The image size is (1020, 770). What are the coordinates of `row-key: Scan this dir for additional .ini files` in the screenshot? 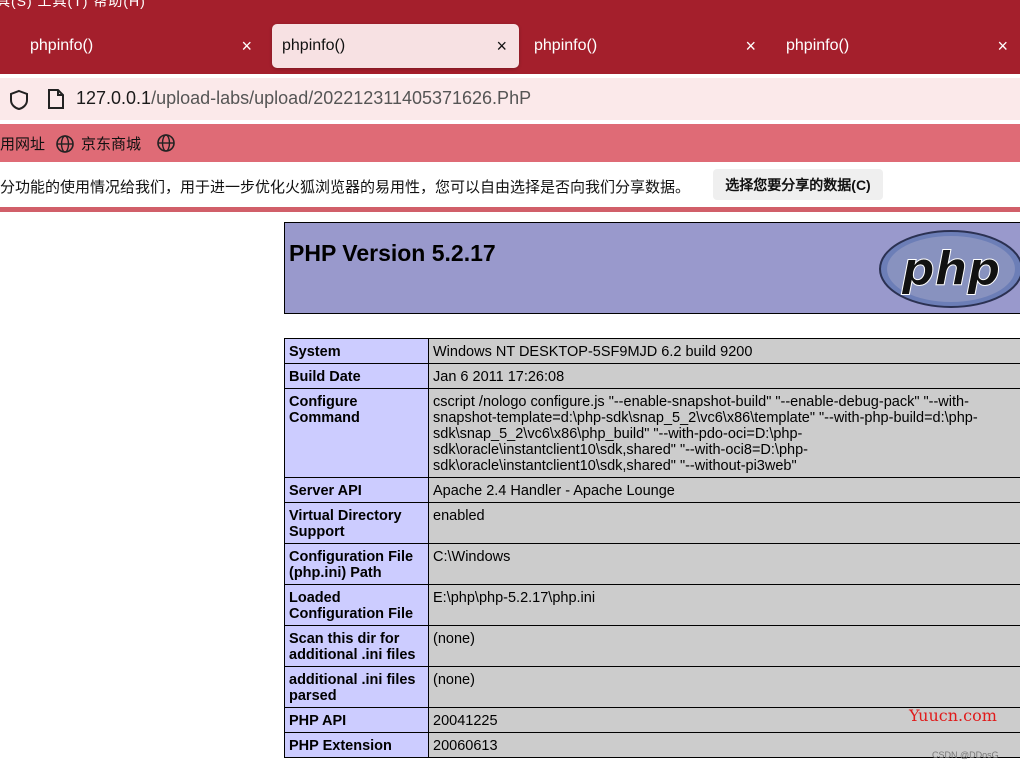 It's located at (356, 646).